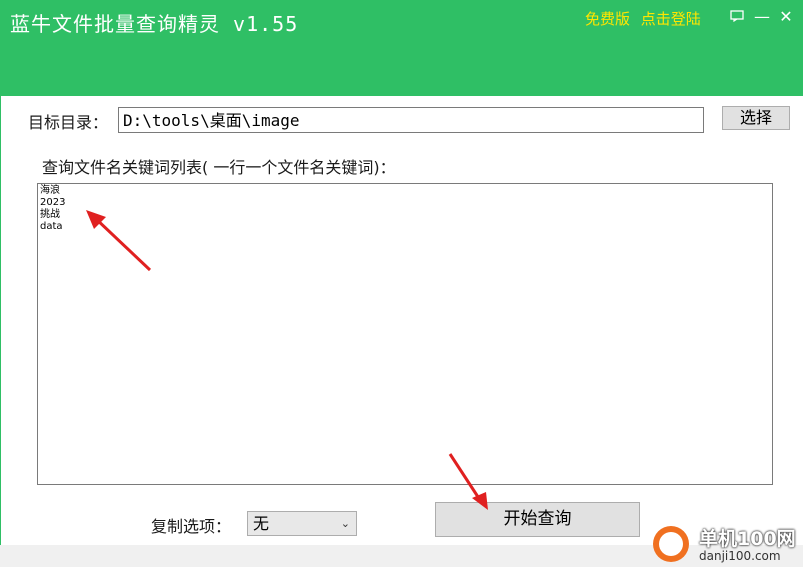  I want to click on close-button: ✕, so click(786, 17).